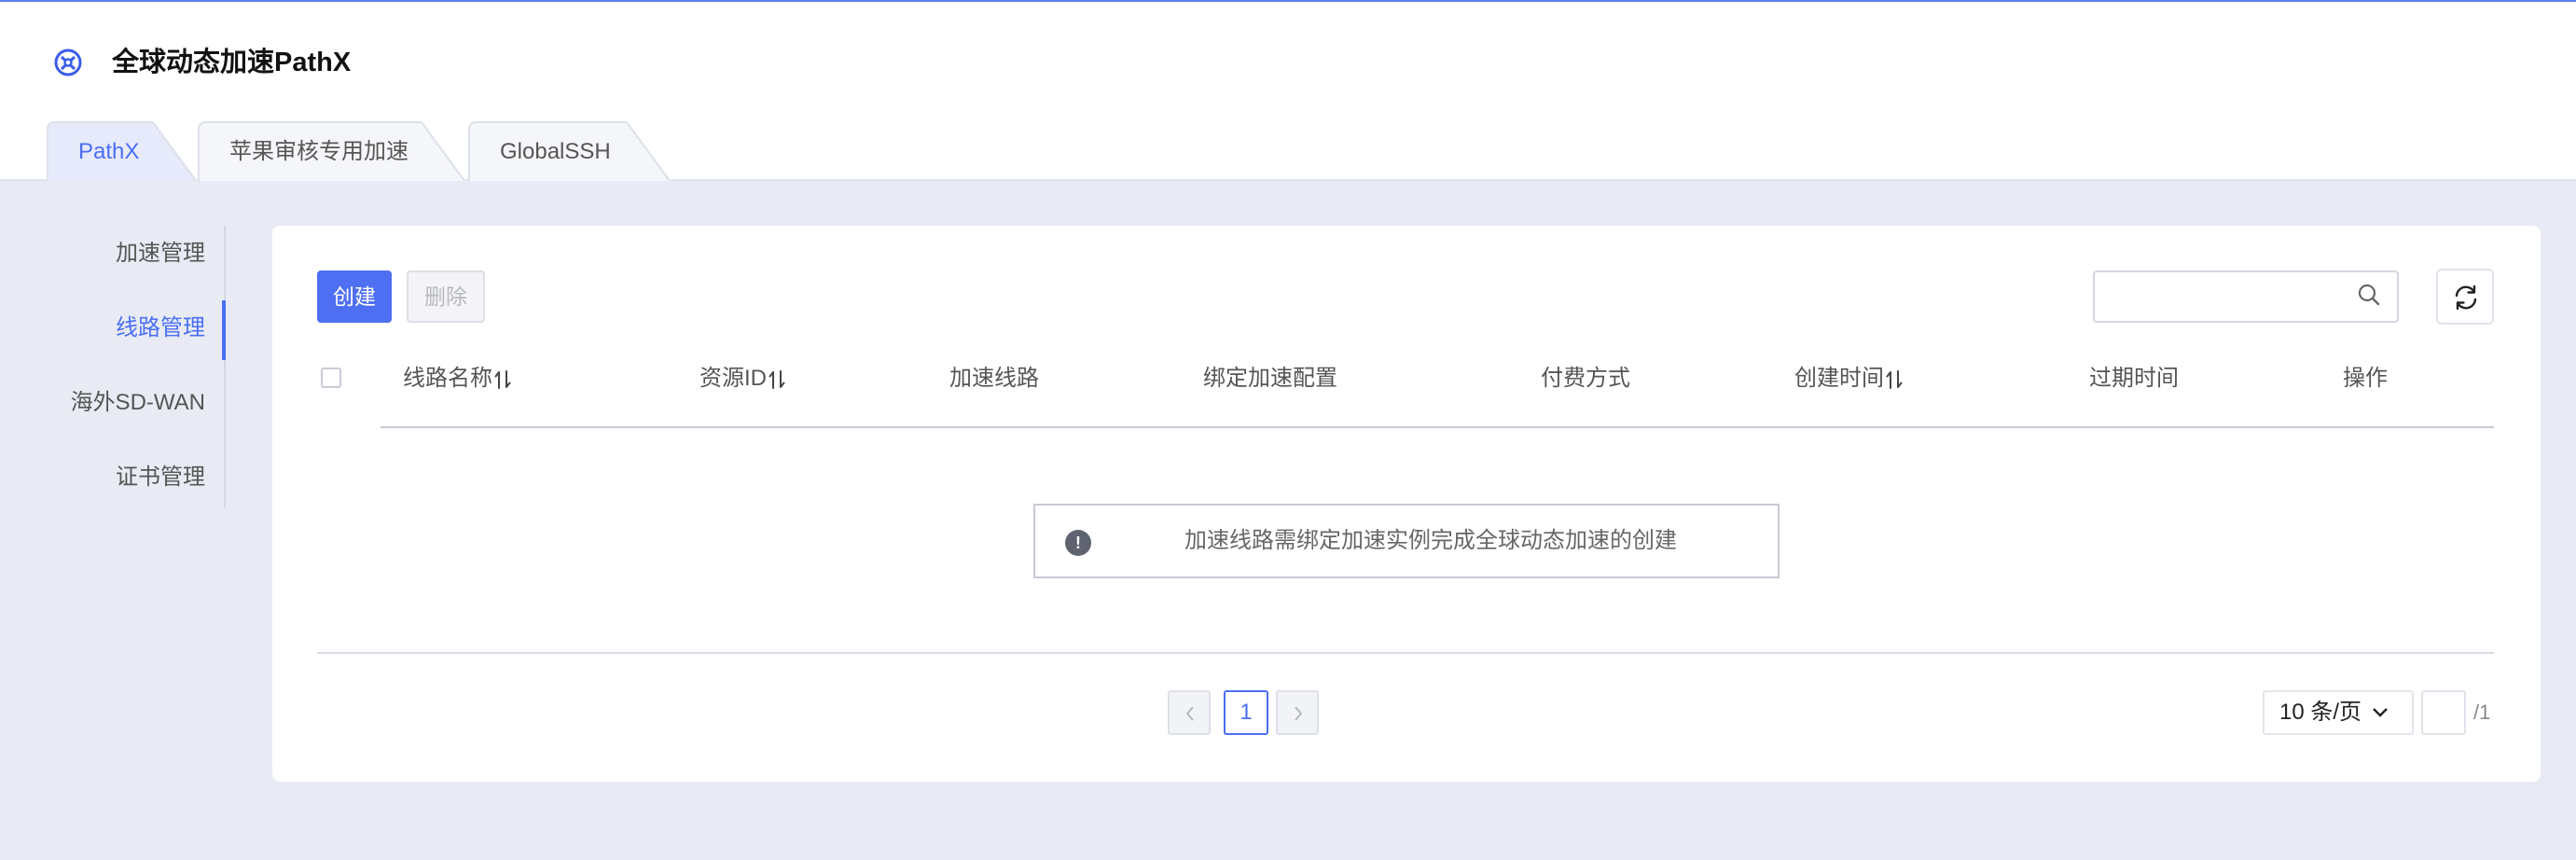  I want to click on chevron-left-icon, so click(1189, 713).